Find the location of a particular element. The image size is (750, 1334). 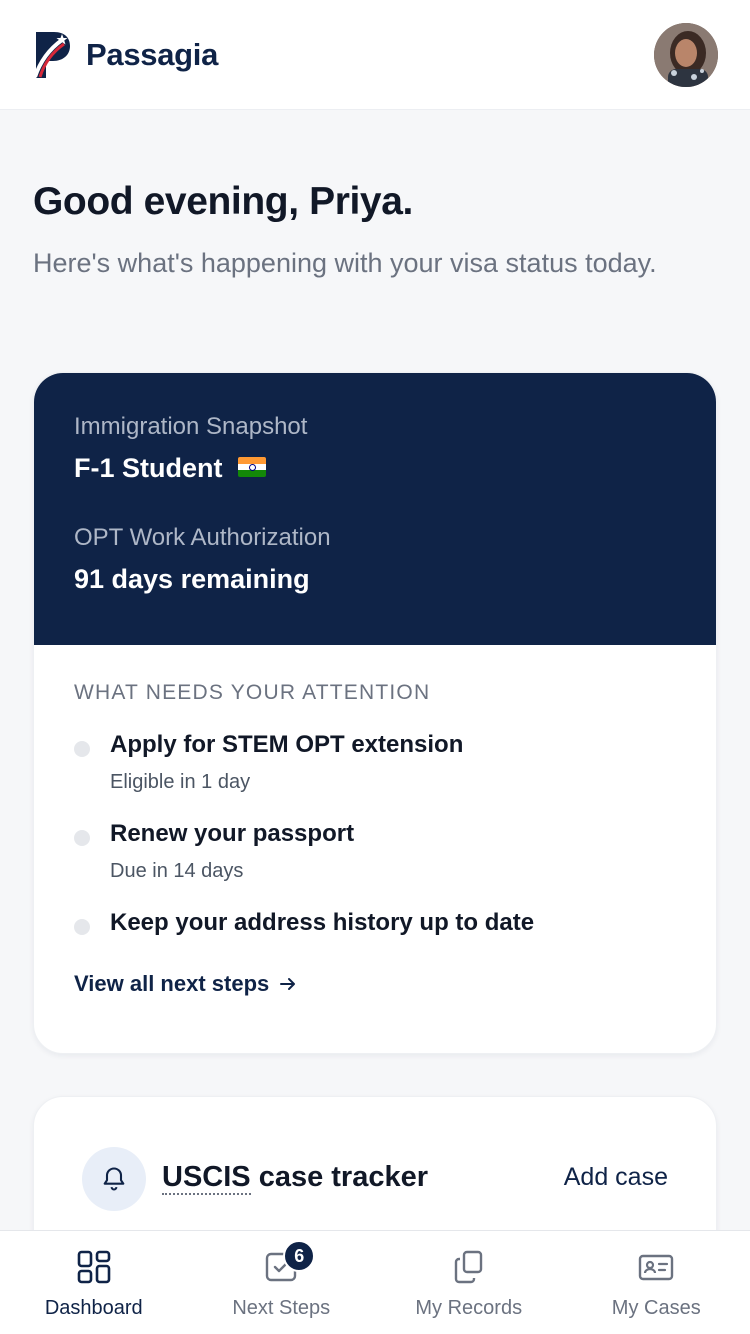

india-flag-icon is located at coordinates (252, 466).